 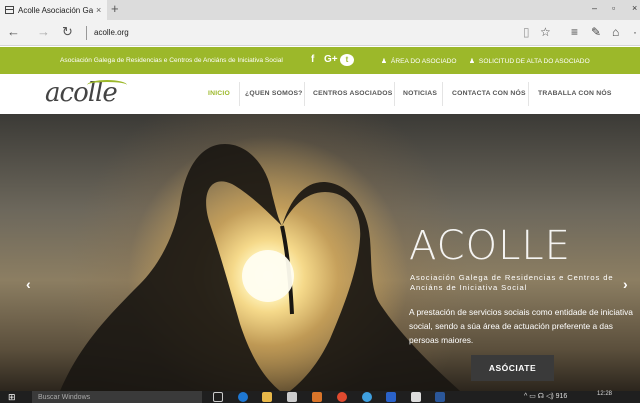 I want to click on forward-button: →, so click(x=43, y=32).